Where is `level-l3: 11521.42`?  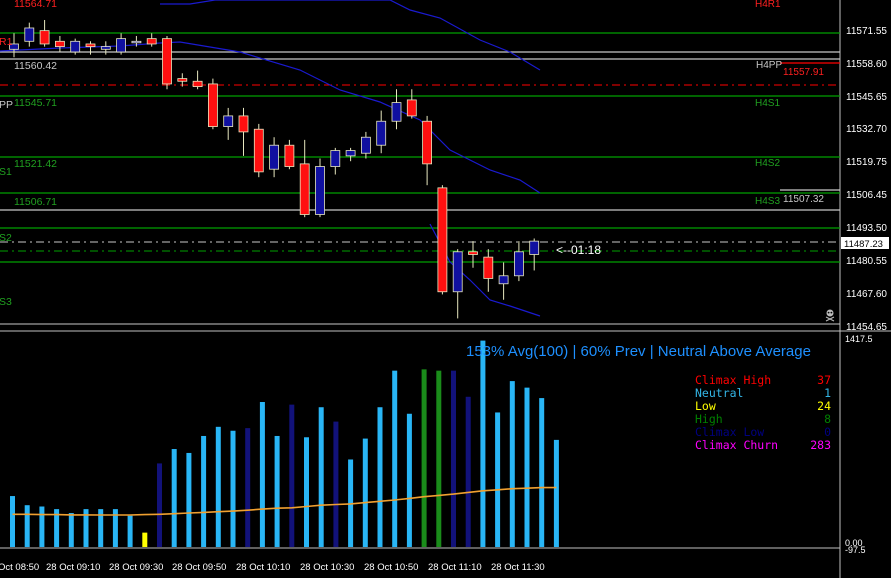
level-l3: 11521.42 is located at coordinates (35, 164).